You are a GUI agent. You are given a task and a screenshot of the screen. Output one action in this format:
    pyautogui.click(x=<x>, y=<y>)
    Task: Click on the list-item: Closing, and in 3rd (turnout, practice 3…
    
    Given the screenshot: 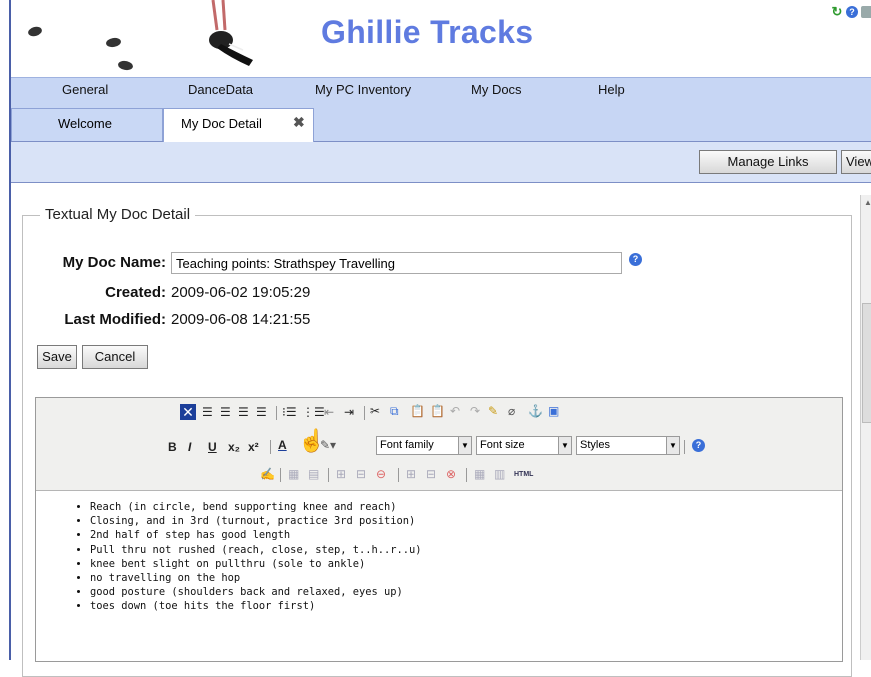 What is the action you would take?
    pyautogui.click(x=256, y=521)
    